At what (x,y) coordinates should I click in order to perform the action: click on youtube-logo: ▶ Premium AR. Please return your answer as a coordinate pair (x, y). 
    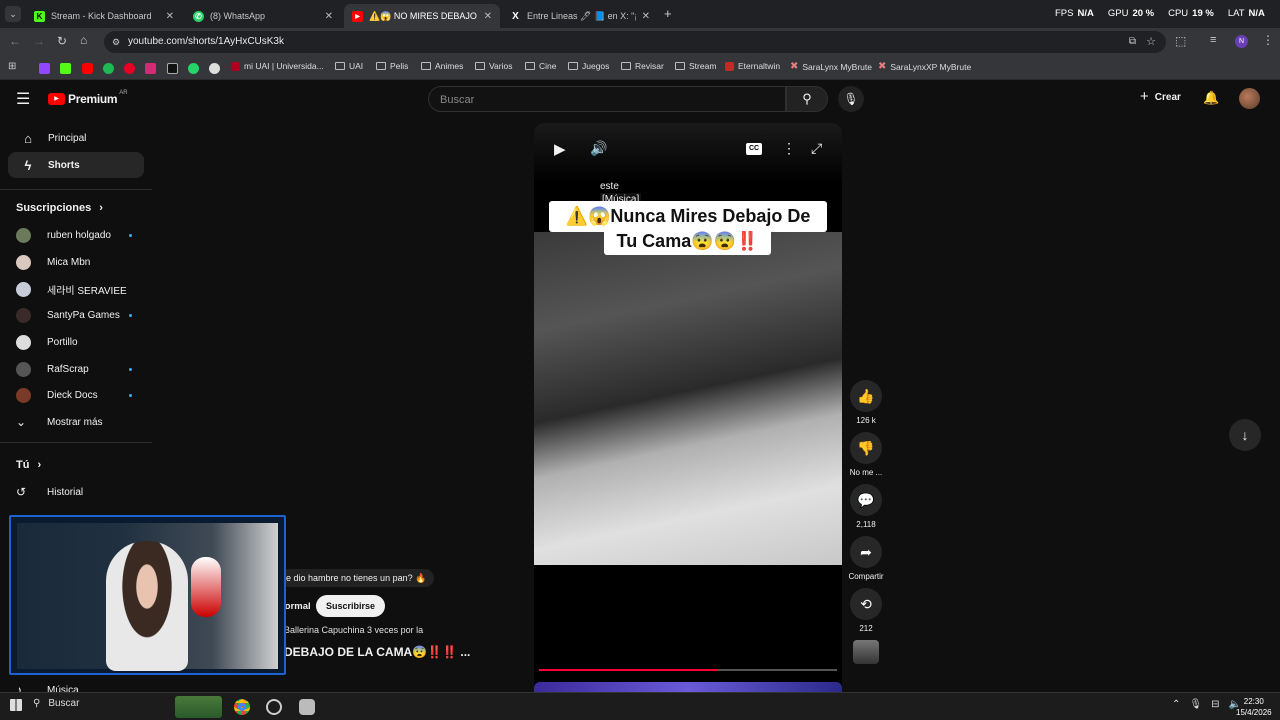
    Looking at the image, I should click on (88, 98).